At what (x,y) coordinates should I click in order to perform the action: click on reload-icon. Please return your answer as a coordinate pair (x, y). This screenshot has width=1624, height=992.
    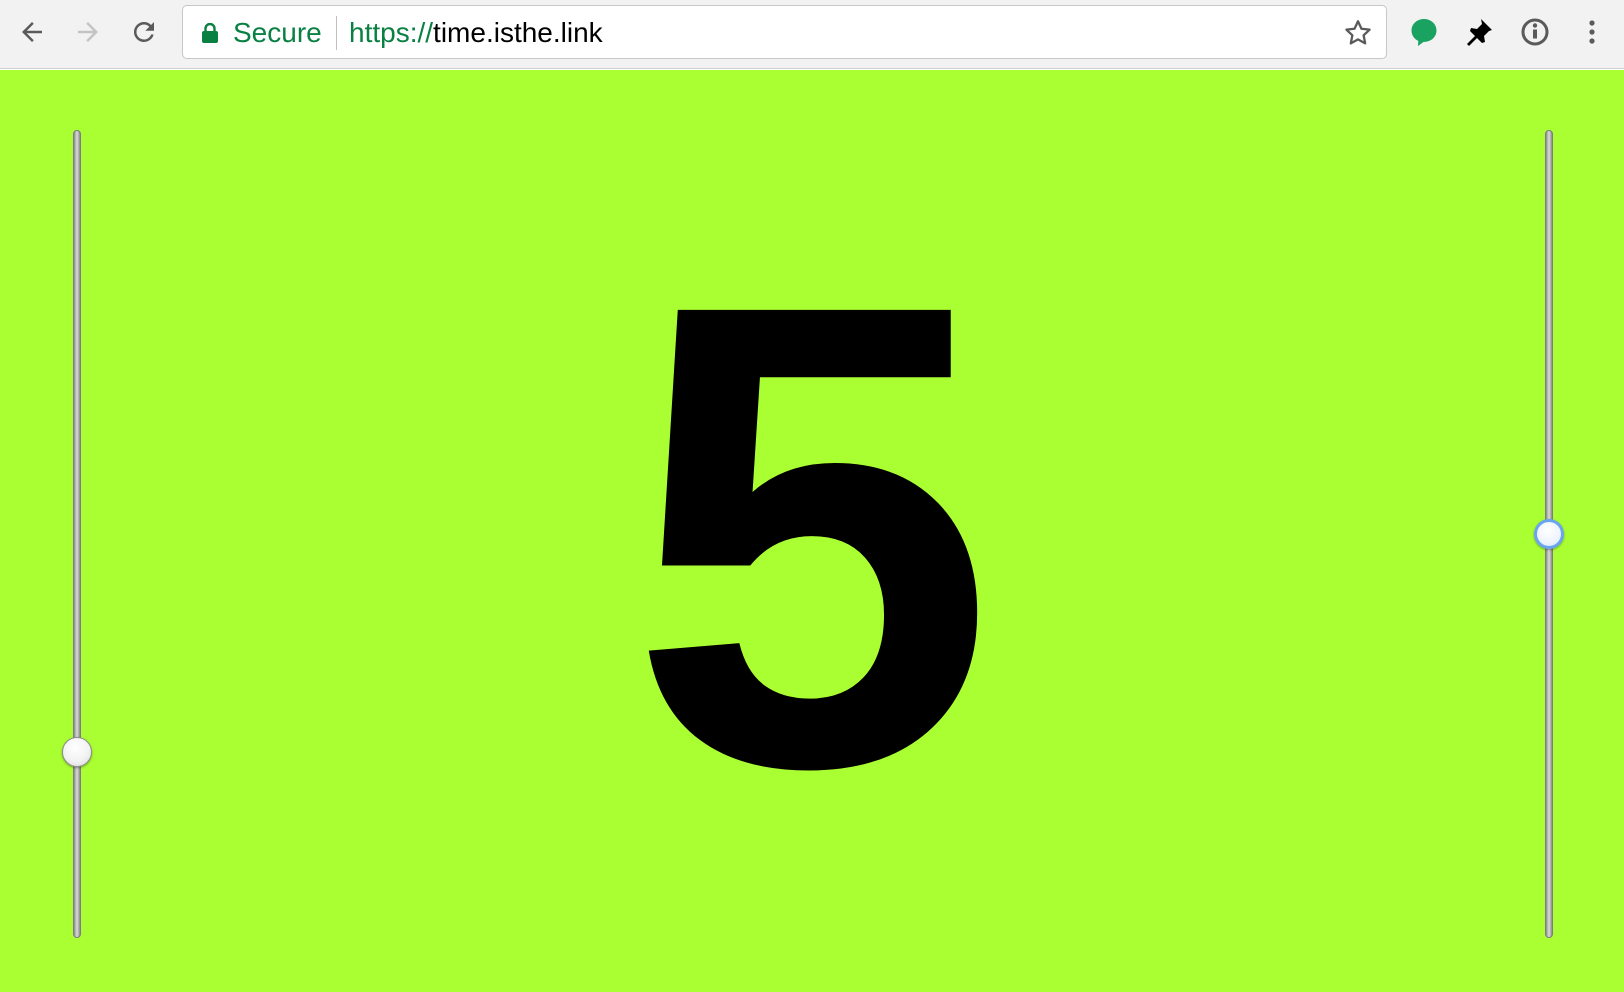
    Looking at the image, I should click on (143, 31).